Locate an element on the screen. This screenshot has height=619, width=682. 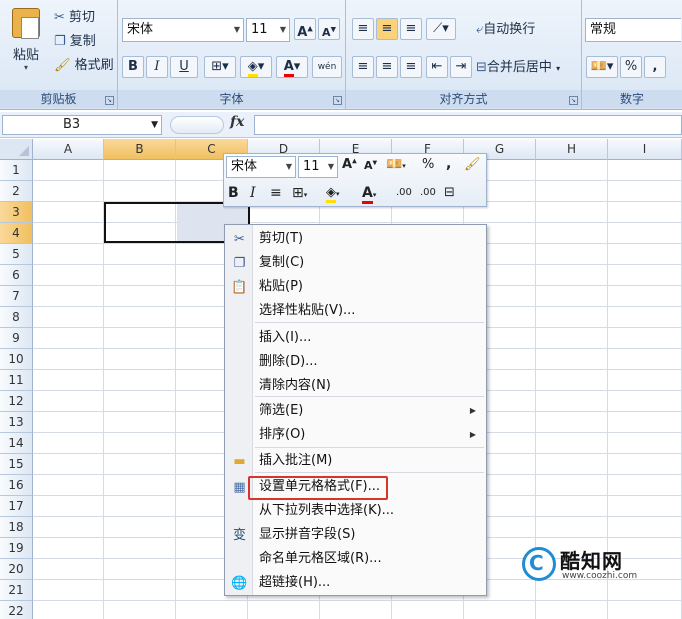
row-header-13: 13 is located at coordinates (16, 422).